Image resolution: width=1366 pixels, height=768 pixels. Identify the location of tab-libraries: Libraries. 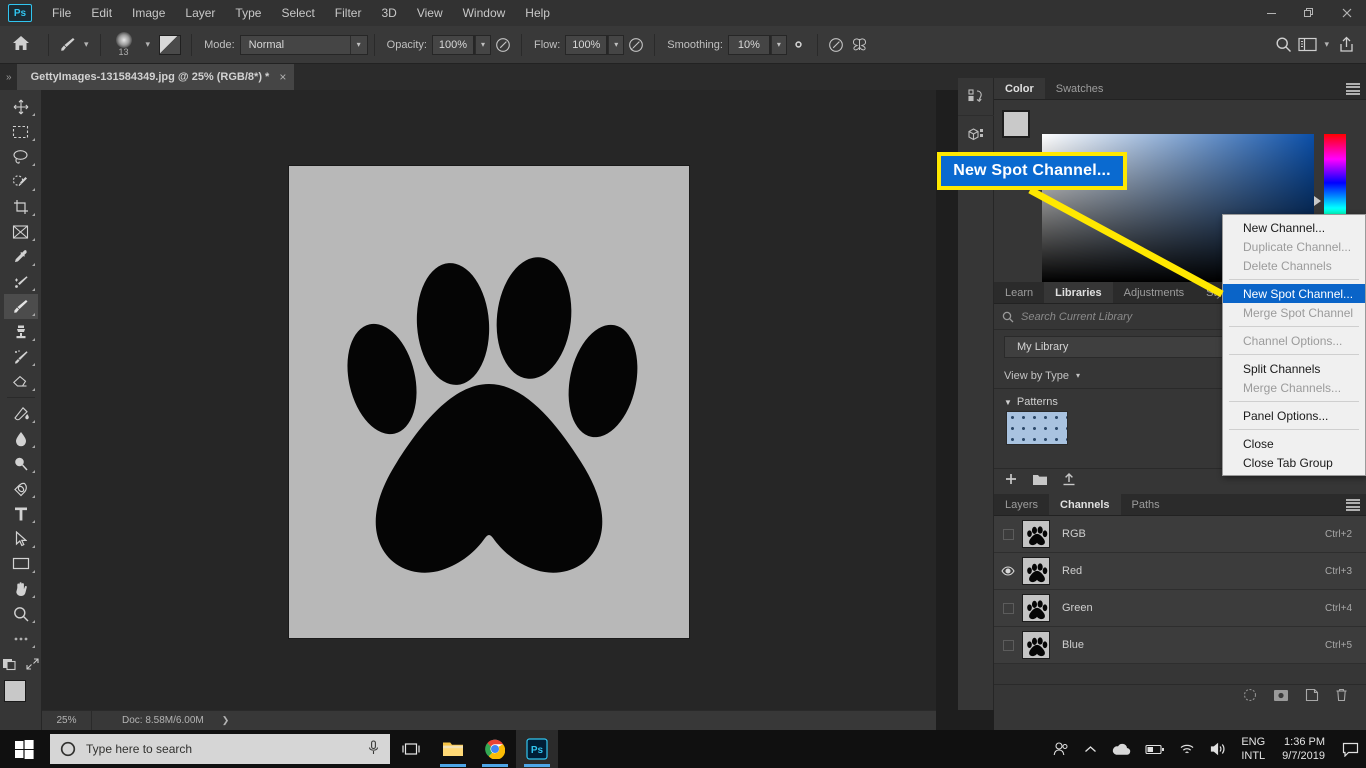
(1078, 292).